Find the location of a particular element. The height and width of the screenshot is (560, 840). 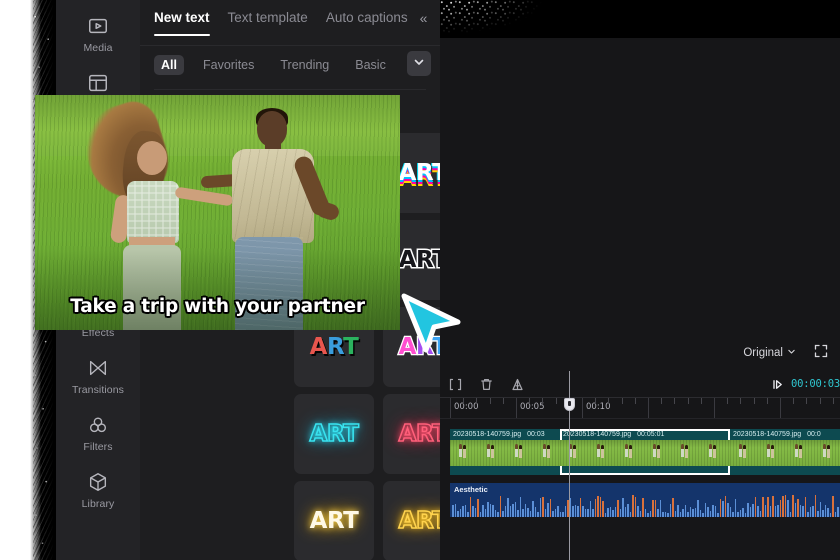

collapse-panel-icon: « is located at coordinates (424, 18).